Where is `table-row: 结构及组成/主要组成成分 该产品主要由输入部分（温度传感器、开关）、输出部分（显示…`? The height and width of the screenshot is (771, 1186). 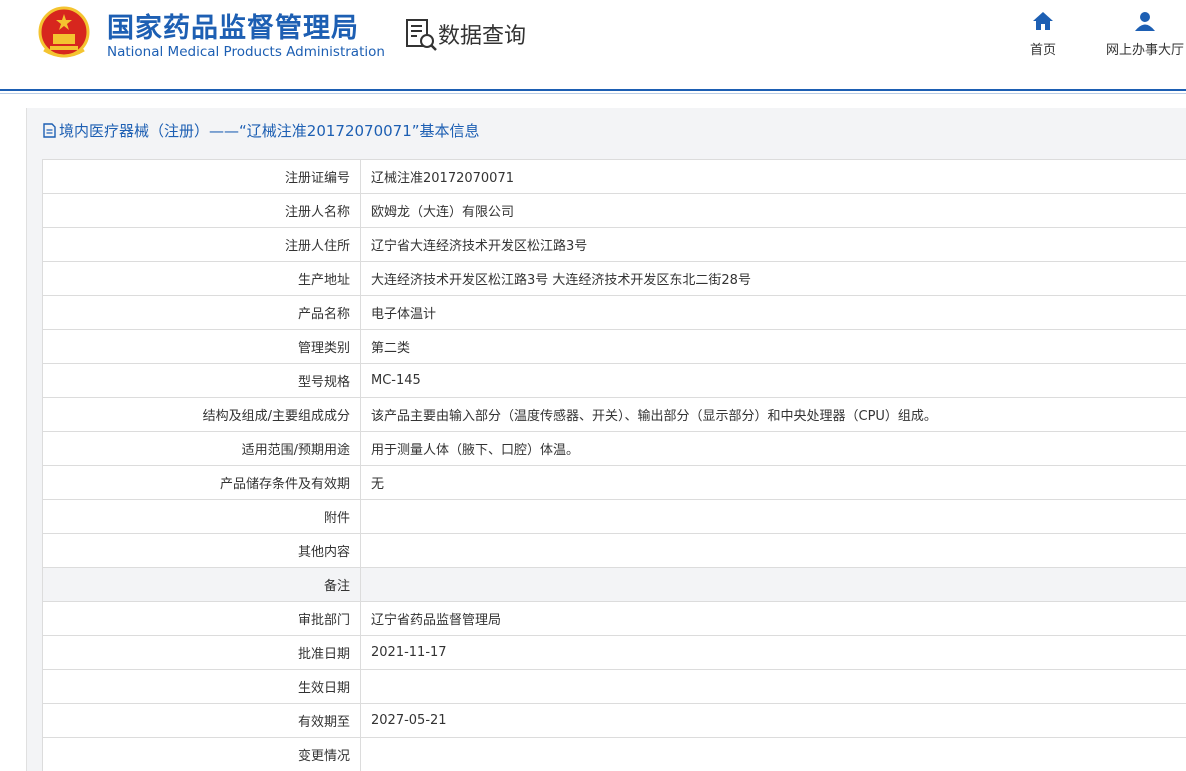 table-row: 结构及组成/主要组成成分 该产品主要由输入部分（温度传感器、开关）、输出部分（显示… is located at coordinates (614, 414).